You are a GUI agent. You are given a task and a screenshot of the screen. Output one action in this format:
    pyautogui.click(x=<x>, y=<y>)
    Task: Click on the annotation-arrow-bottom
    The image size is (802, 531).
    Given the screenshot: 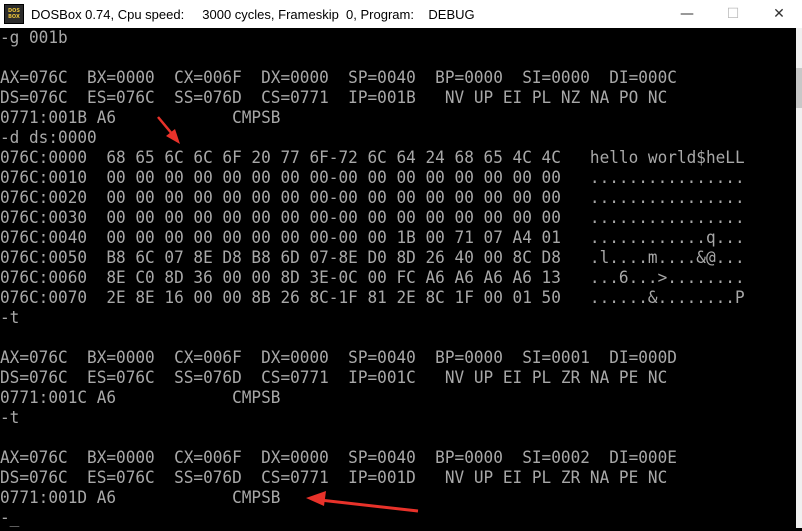 What is the action you would take?
    pyautogui.click(x=362, y=502)
    